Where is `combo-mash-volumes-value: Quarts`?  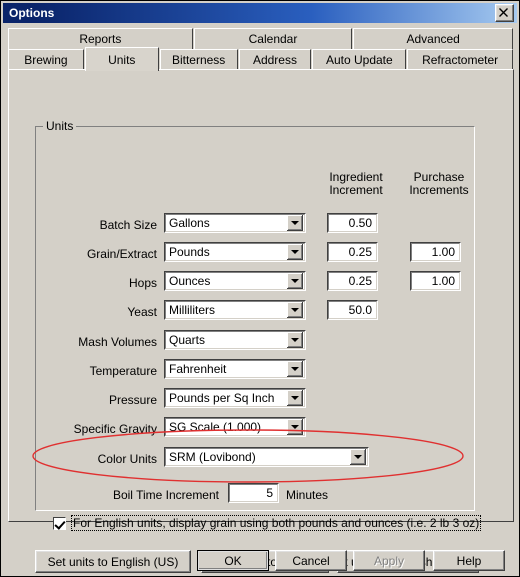
combo-mash-volumes-value: Quarts is located at coordinates (187, 340).